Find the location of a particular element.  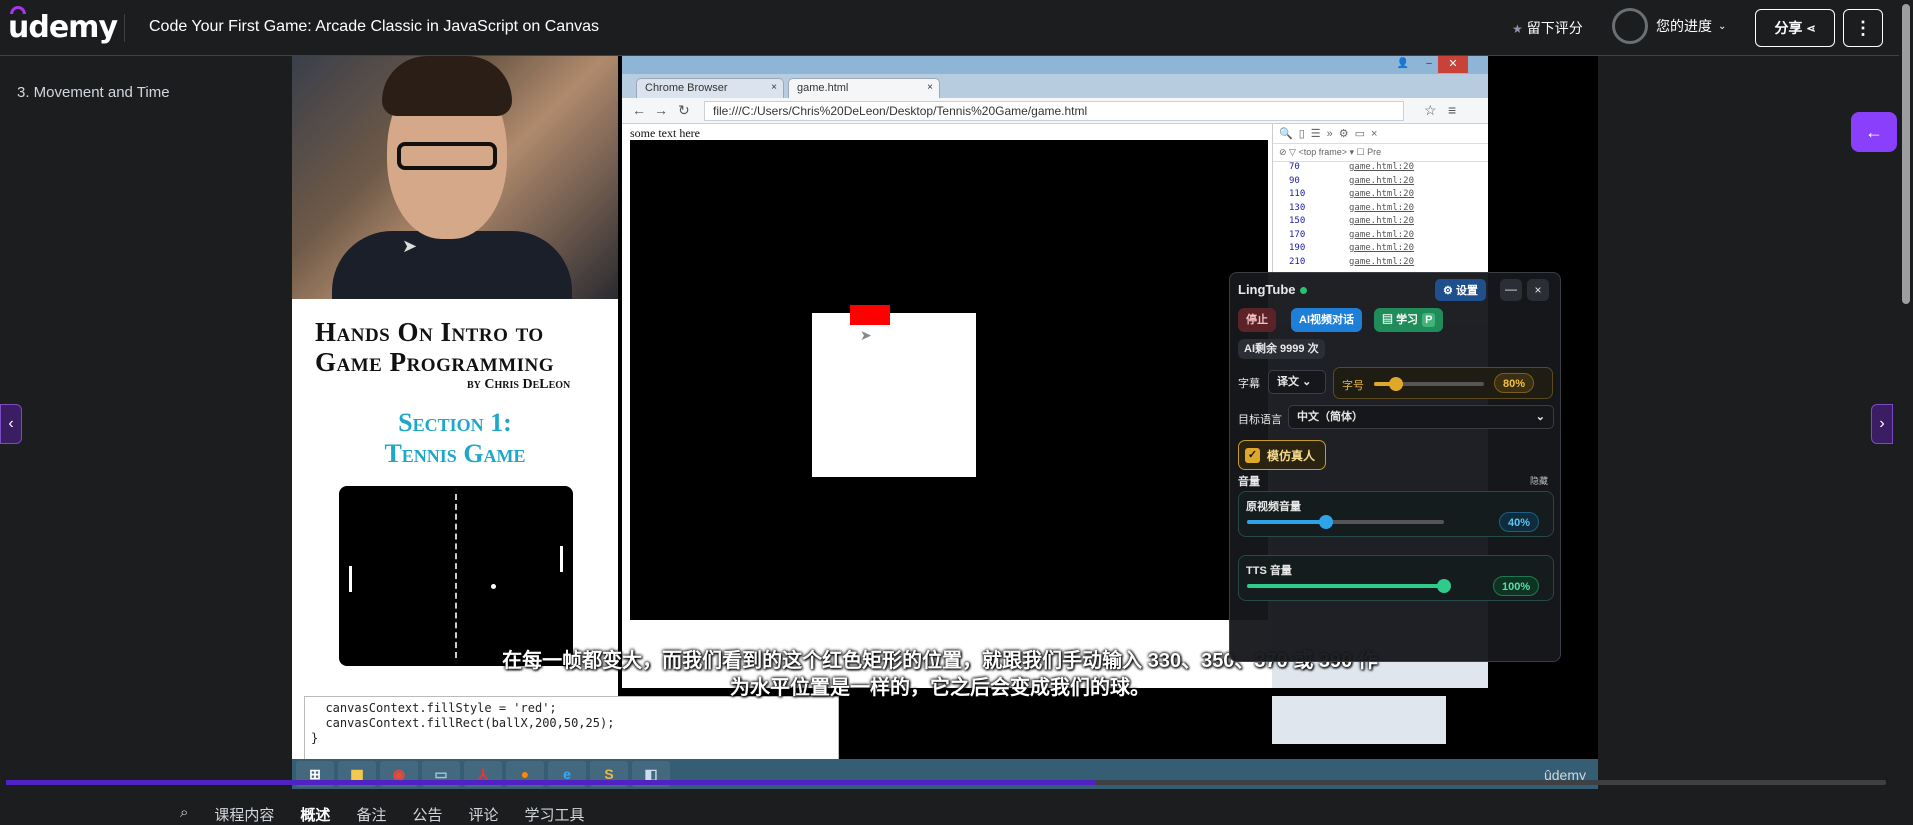

hide-link: 隐藏 is located at coordinates (1539, 480).